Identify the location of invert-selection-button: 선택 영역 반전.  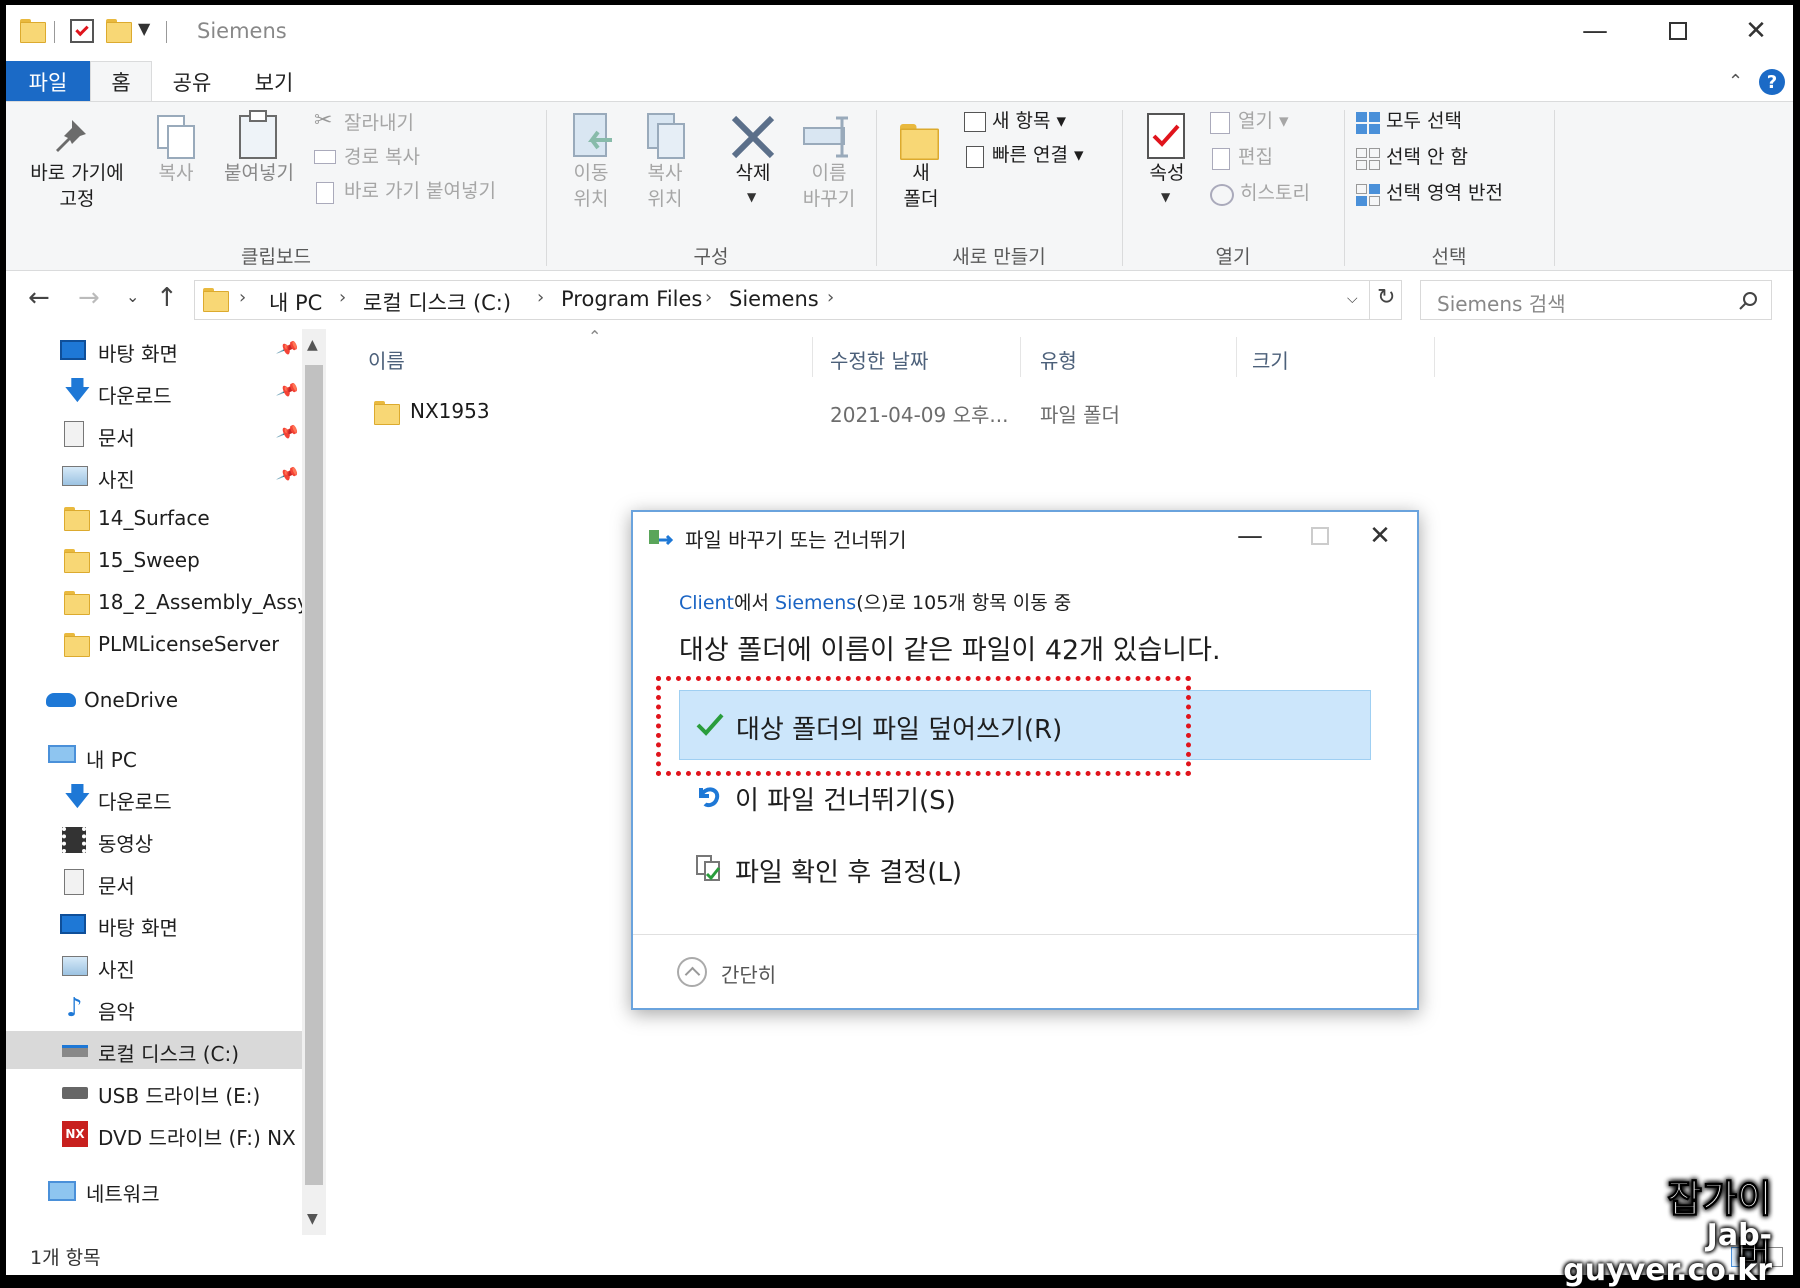
(1444, 193).